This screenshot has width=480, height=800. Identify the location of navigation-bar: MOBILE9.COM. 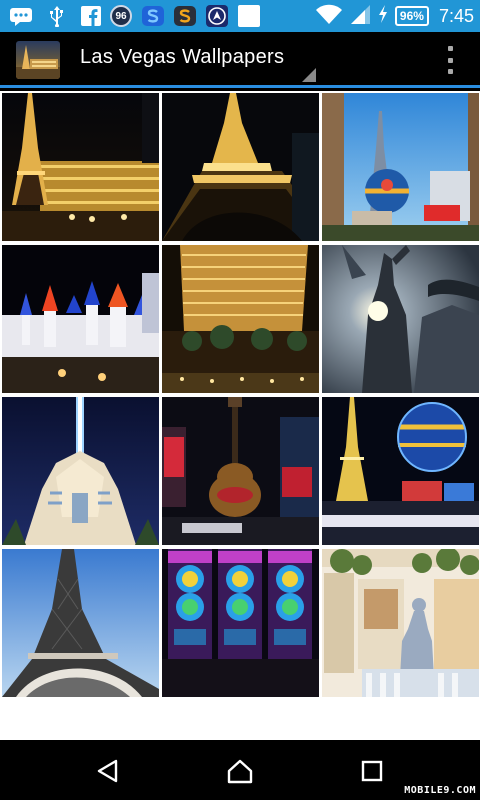
(240, 770).